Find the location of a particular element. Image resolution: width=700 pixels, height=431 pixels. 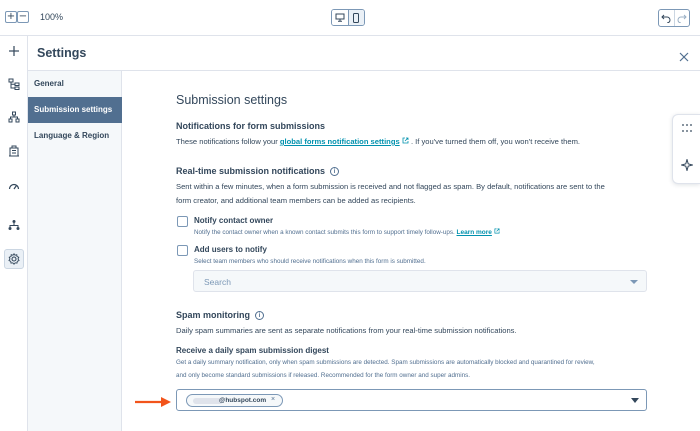

gear-icon is located at coordinates (14, 259).